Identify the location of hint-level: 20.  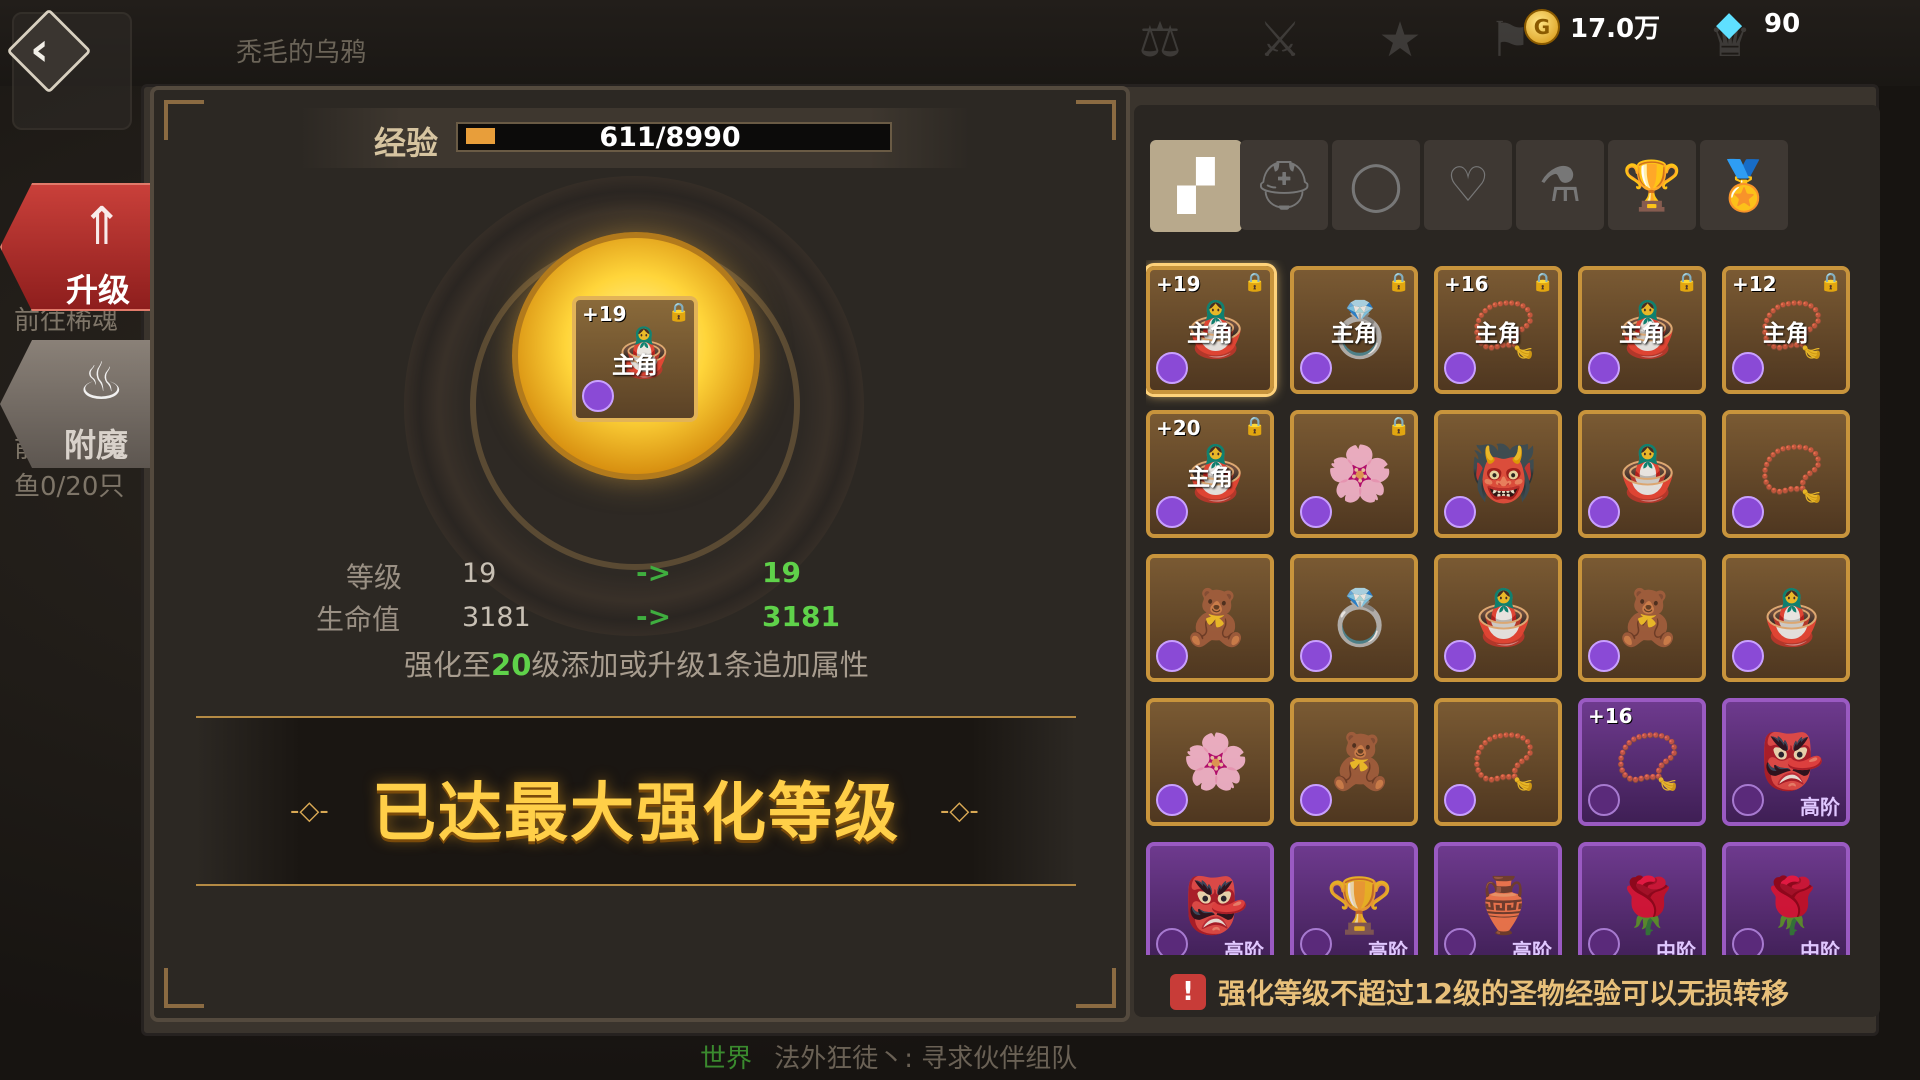
(511, 665).